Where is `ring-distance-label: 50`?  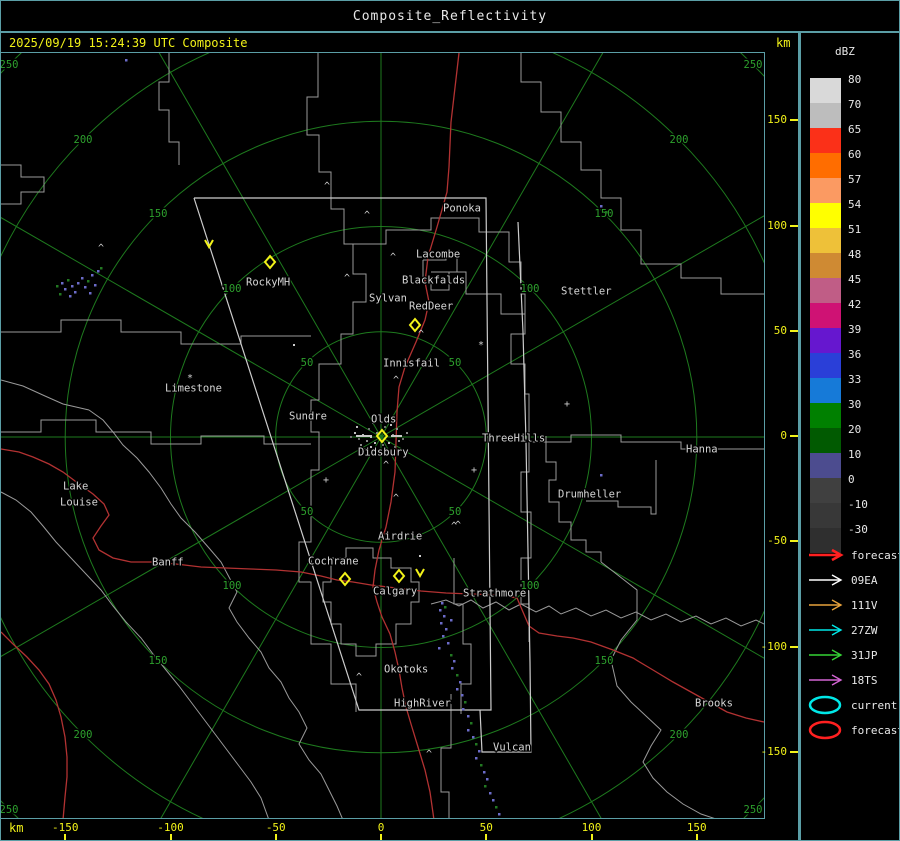 ring-distance-label: 50 is located at coordinates (307, 363).